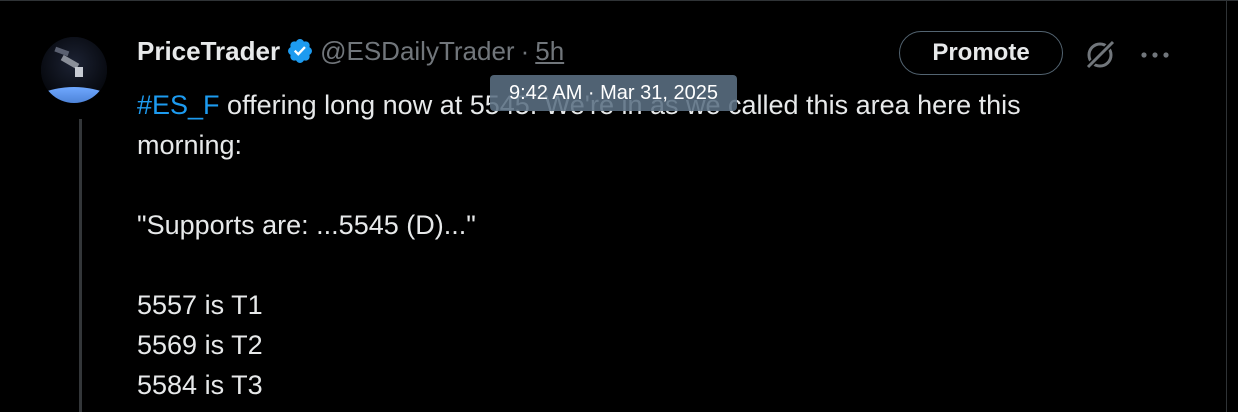 This screenshot has width=1238, height=412. What do you see at coordinates (549, 51) in the screenshot?
I see `post-timestamp-link: 5h` at bounding box center [549, 51].